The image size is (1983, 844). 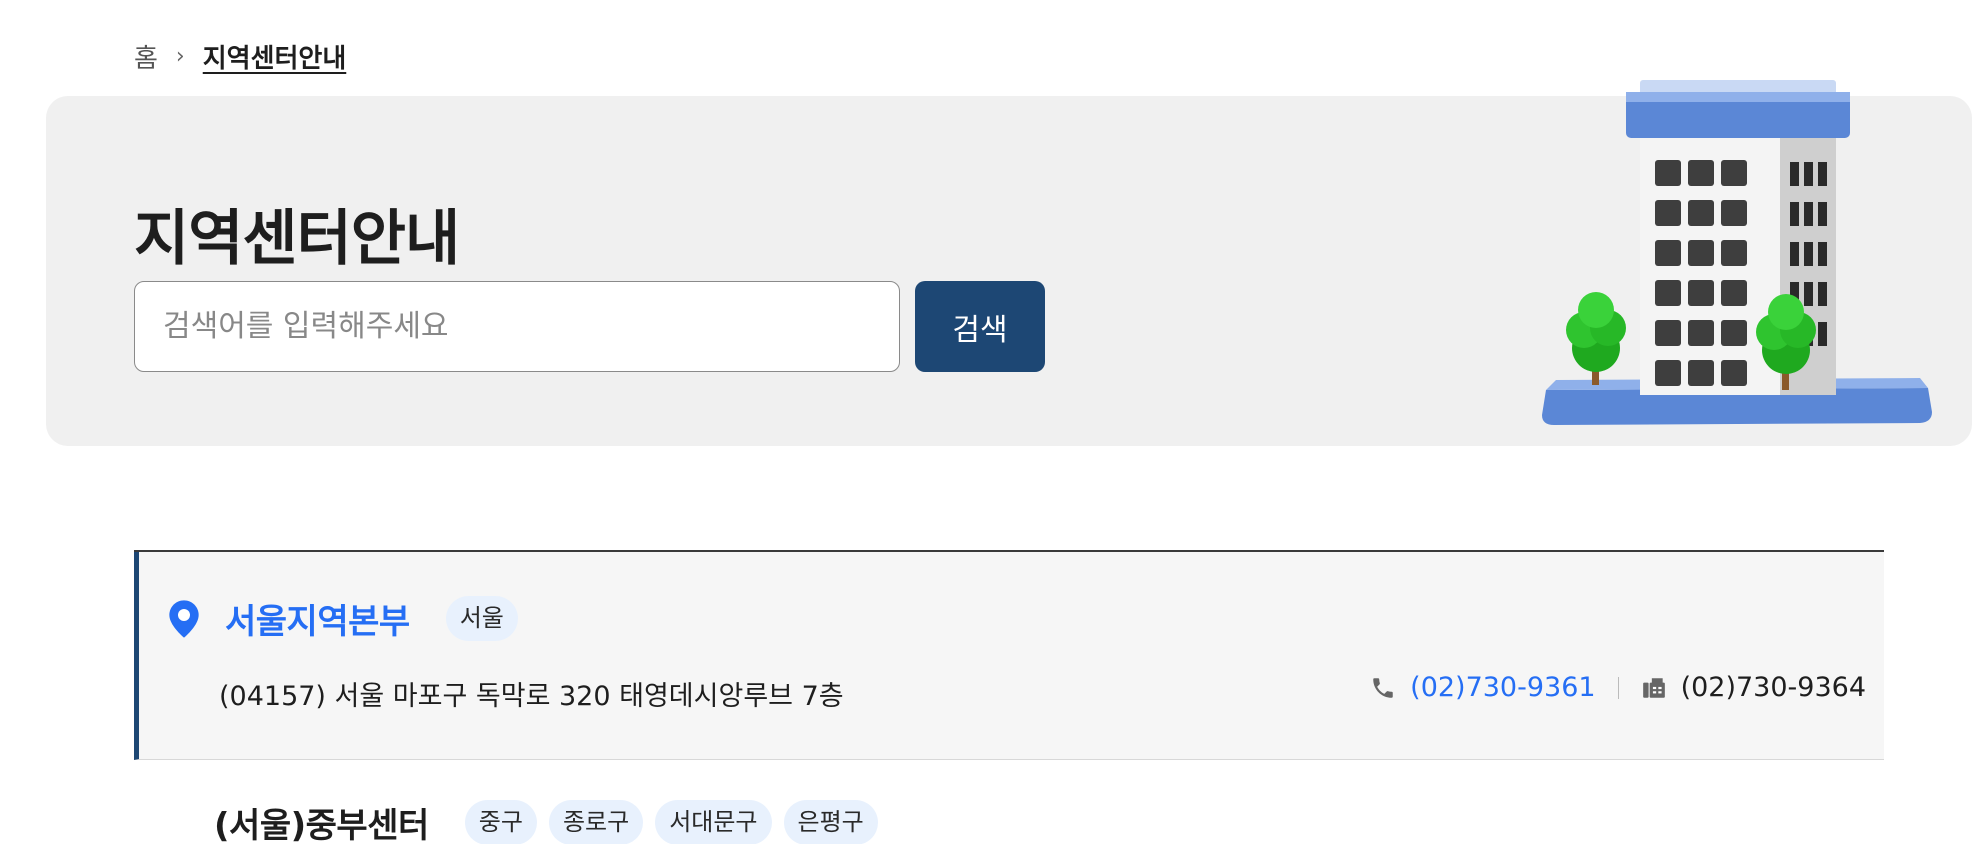 I want to click on chevron-right-icon: ›, so click(x=180, y=56).